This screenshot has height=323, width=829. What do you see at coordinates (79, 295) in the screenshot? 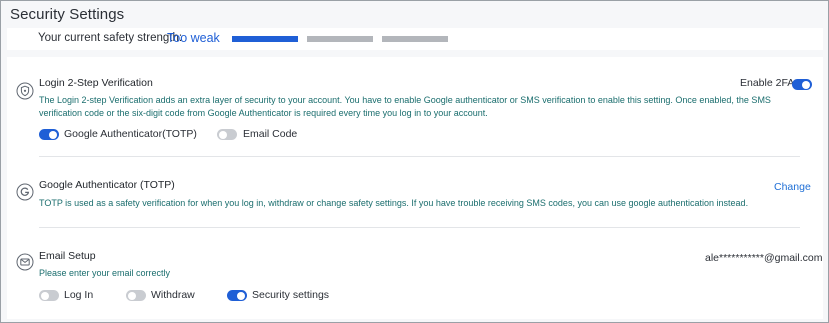
I see `email-login-label: Log In` at bounding box center [79, 295].